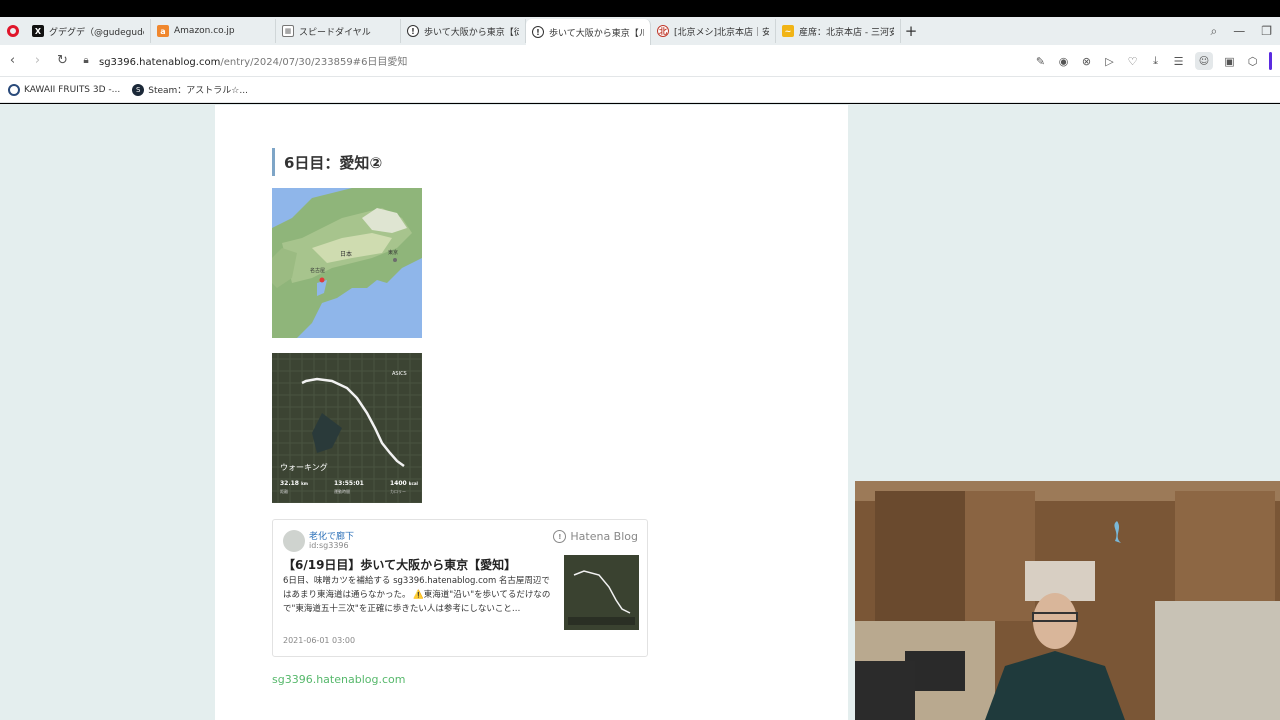 This screenshot has width=1280, height=720. Describe the element at coordinates (163, 31) in the screenshot. I see `amazon-icon: a` at that location.